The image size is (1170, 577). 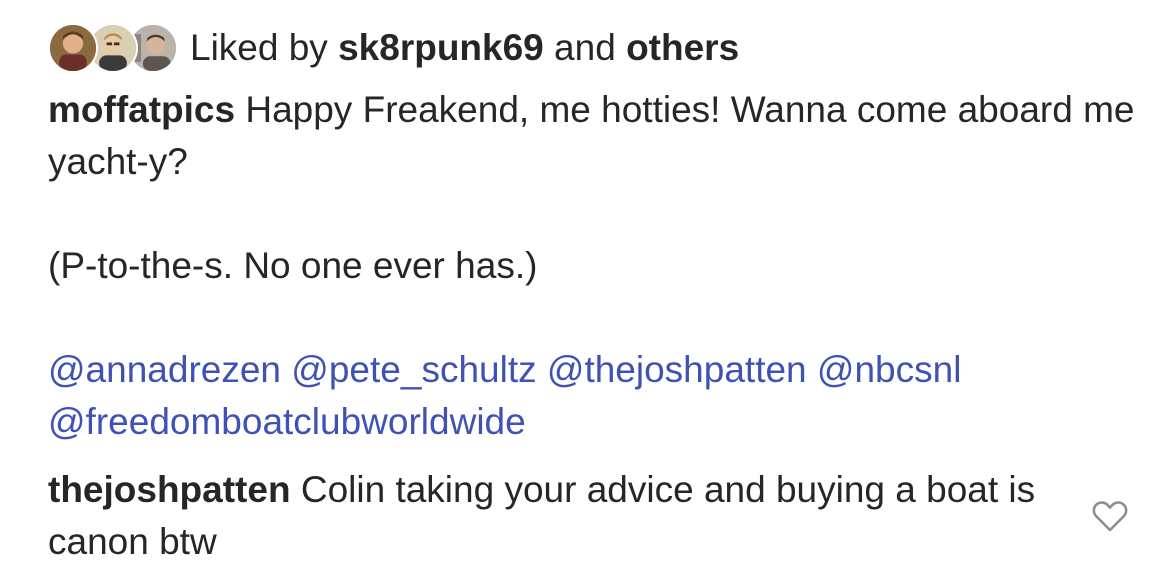 What do you see at coordinates (585, 47) in the screenshot?
I see `likes-connector: and` at bounding box center [585, 47].